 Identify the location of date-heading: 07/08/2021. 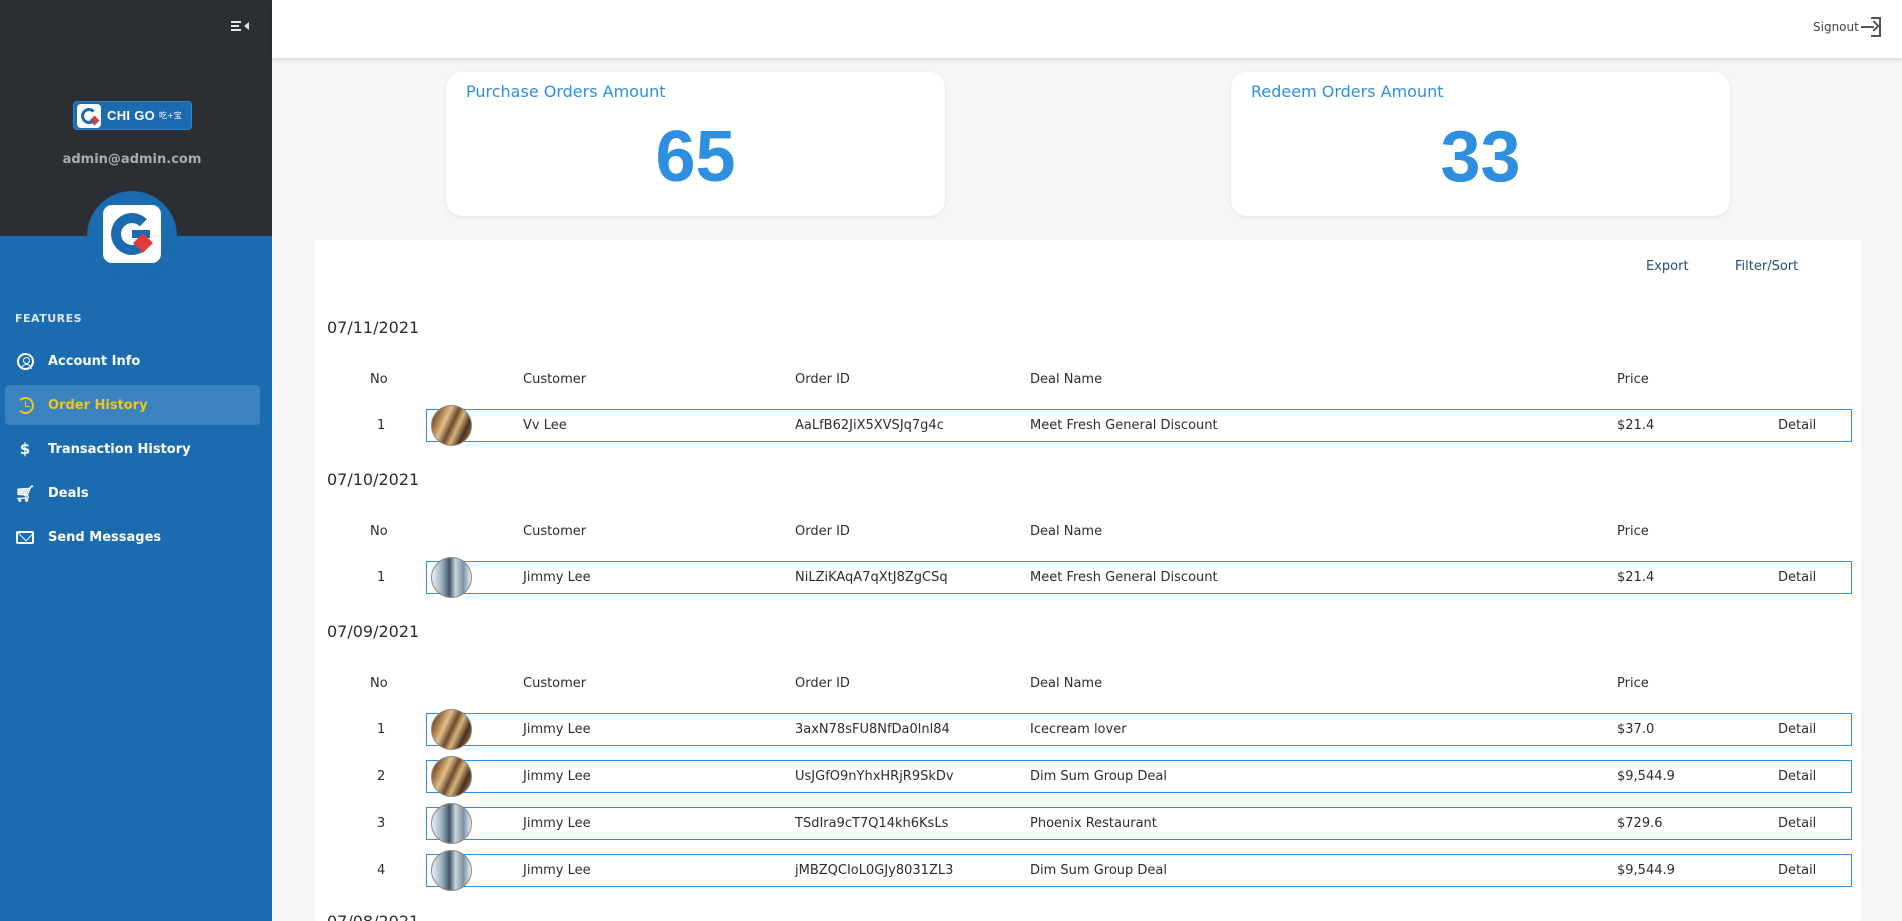
(373, 916).